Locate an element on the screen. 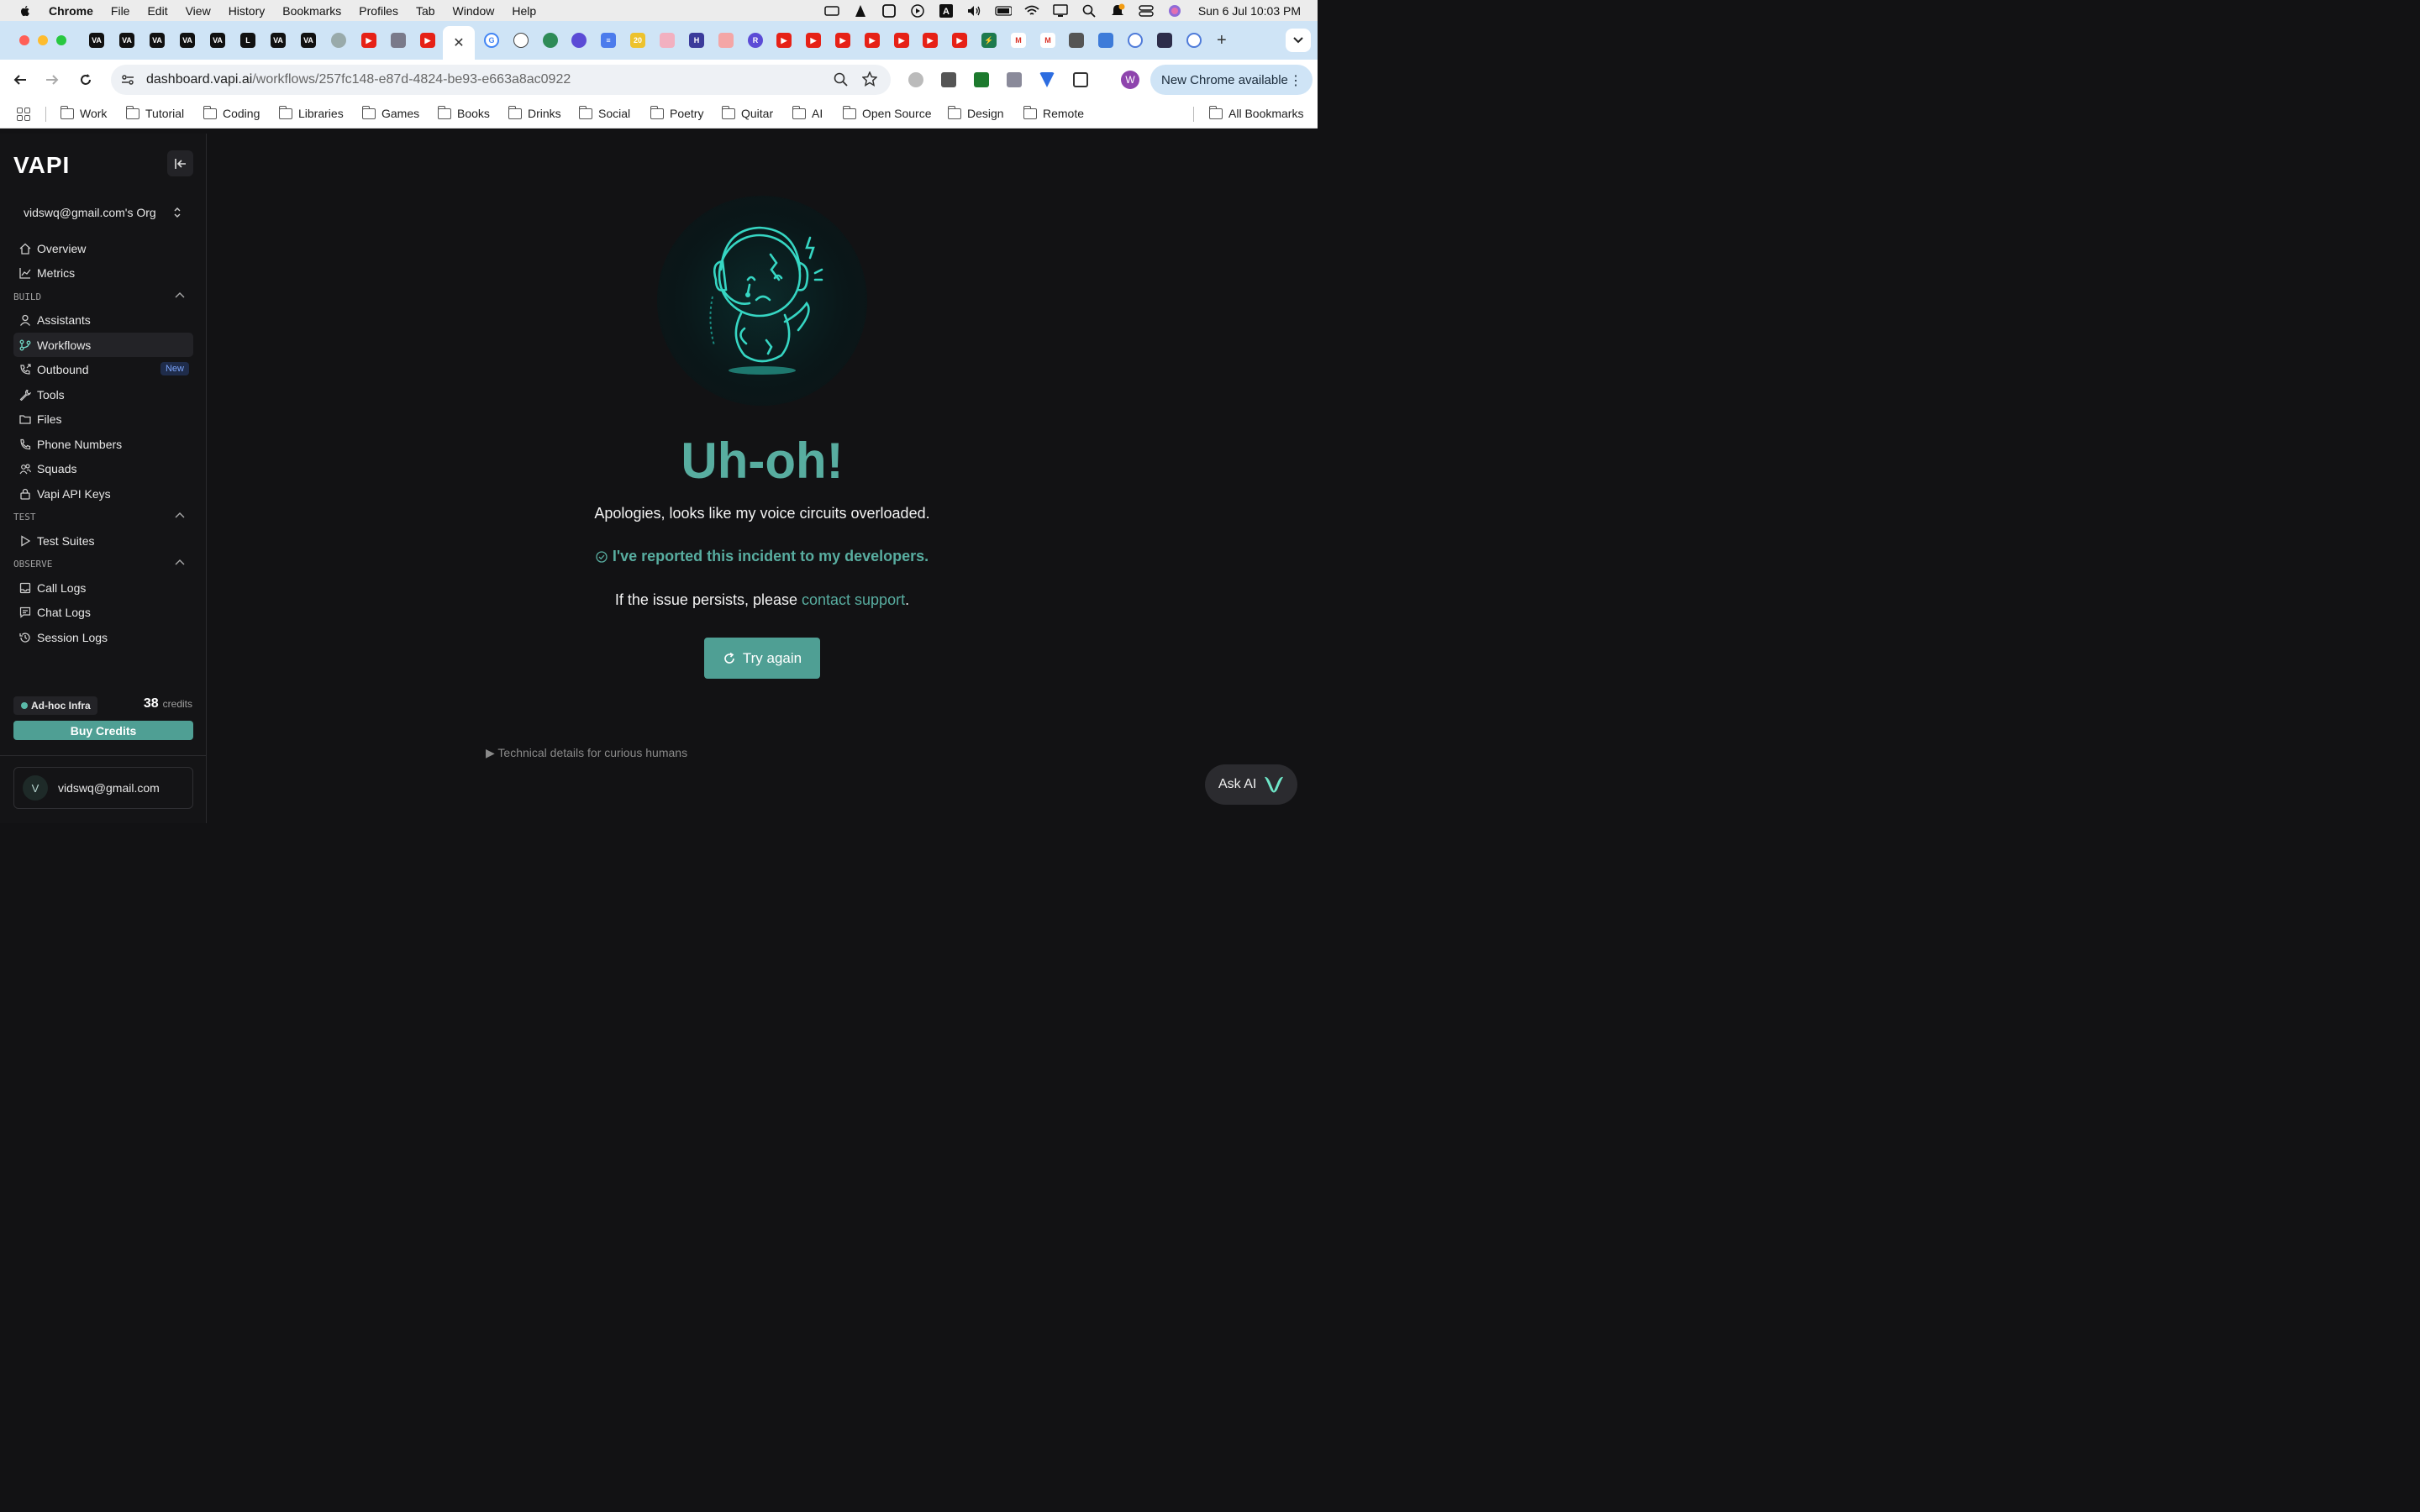 The width and height of the screenshot is (2420, 1512). tab-favicon-app: H is located at coordinates (696, 40).